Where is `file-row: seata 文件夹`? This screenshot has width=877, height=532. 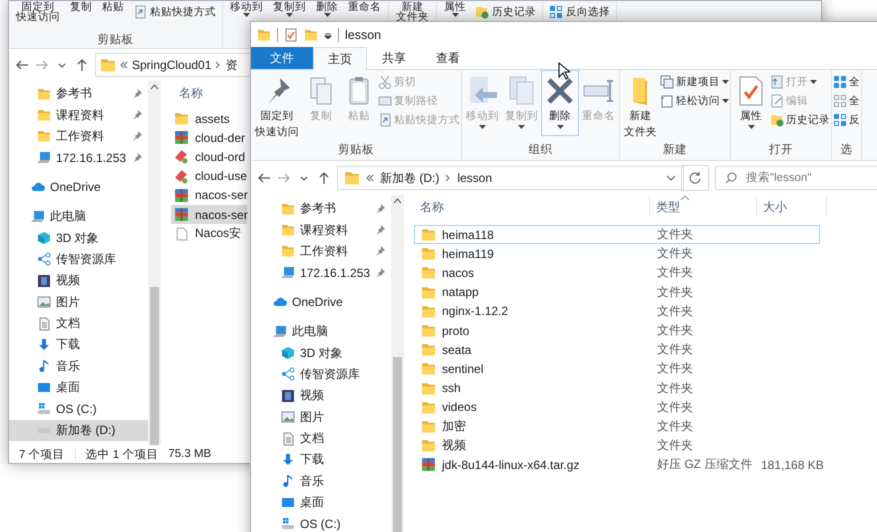
file-row: seata 文件夹 is located at coordinates (617, 350).